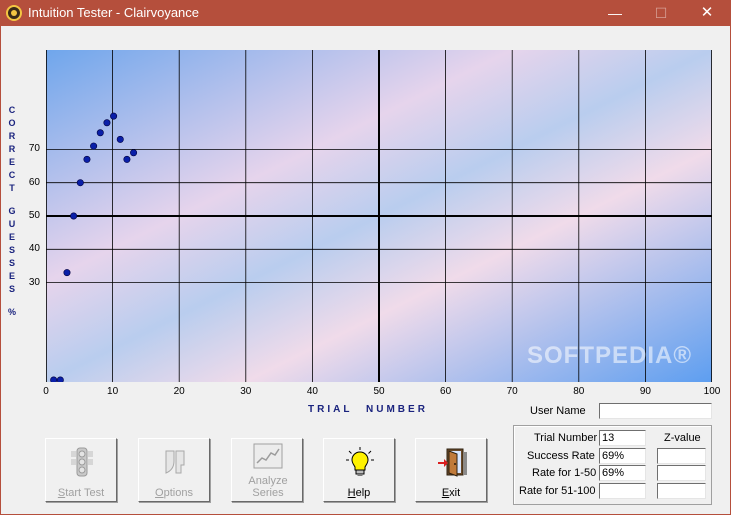 The height and width of the screenshot is (515, 731). What do you see at coordinates (566, 438) in the screenshot?
I see `trial-number-label: Trial Number` at bounding box center [566, 438].